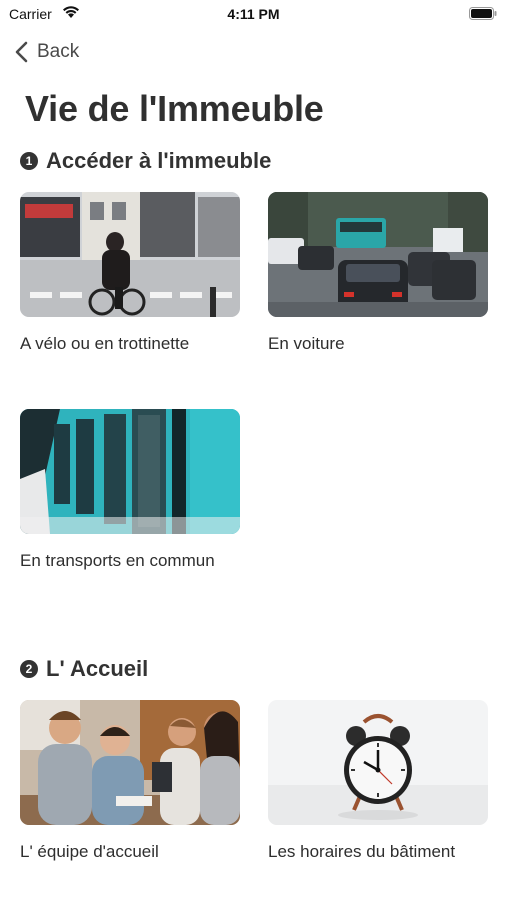  What do you see at coordinates (89, 851) in the screenshot?
I see `card-label: L' équipe d'accueil` at bounding box center [89, 851].